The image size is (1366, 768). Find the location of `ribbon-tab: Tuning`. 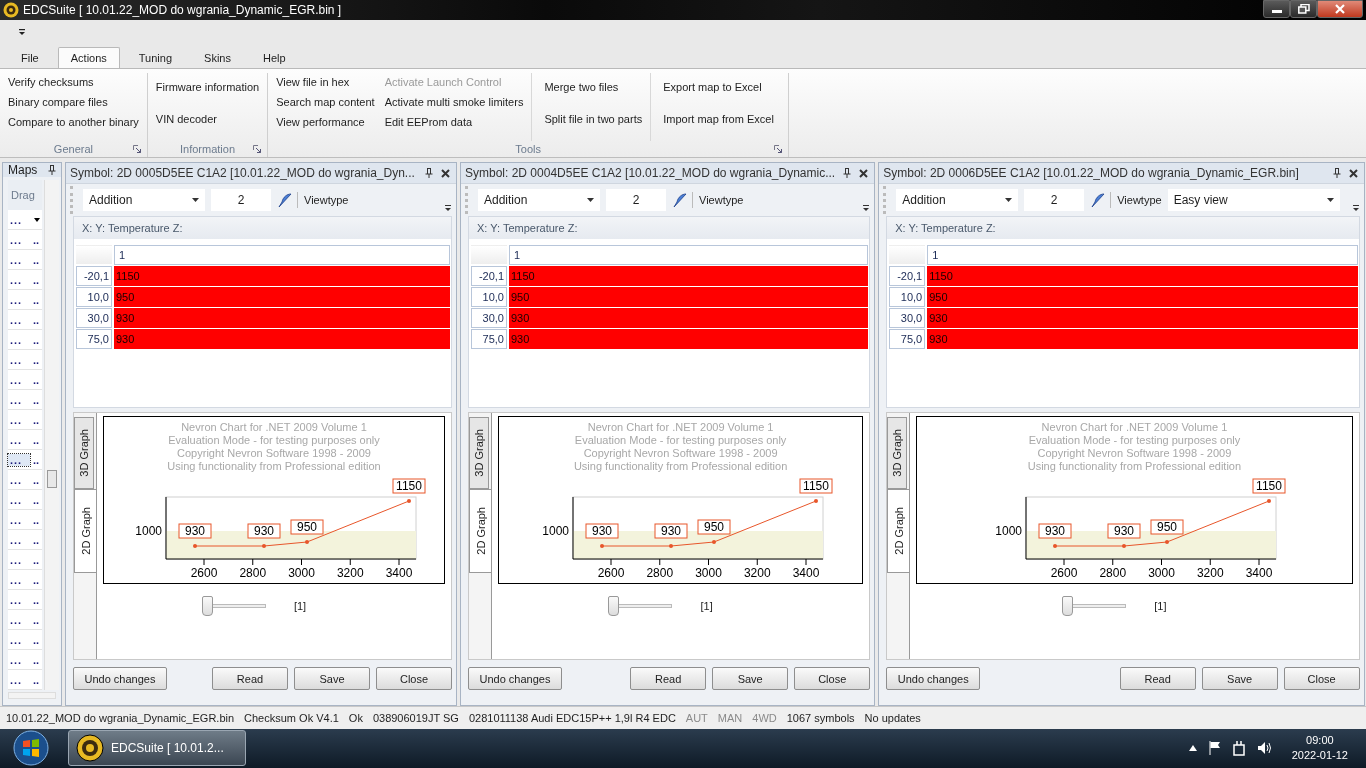

ribbon-tab: Tuning is located at coordinates (155, 57).